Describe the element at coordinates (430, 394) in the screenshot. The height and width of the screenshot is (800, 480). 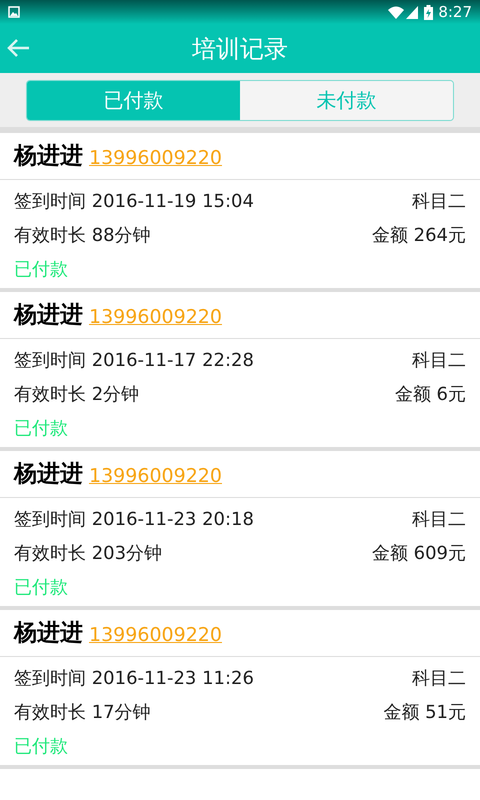
I see `amount-text: 金额 6元` at that location.